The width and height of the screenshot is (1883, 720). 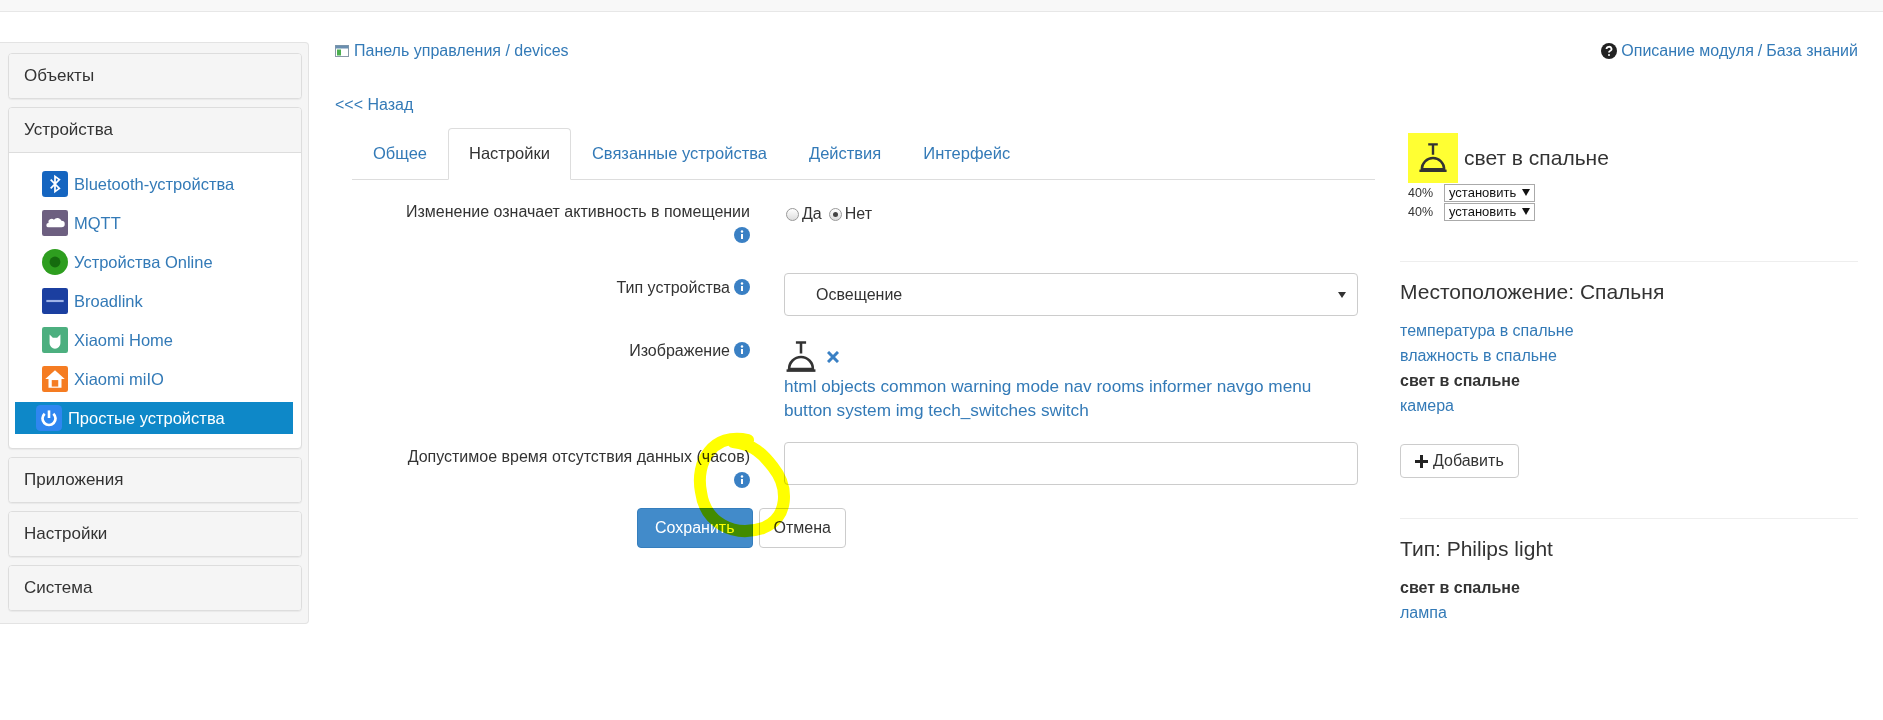 What do you see at coordinates (461, 51) in the screenshot?
I see `breadcrumb-link: Панель управления / devices` at bounding box center [461, 51].